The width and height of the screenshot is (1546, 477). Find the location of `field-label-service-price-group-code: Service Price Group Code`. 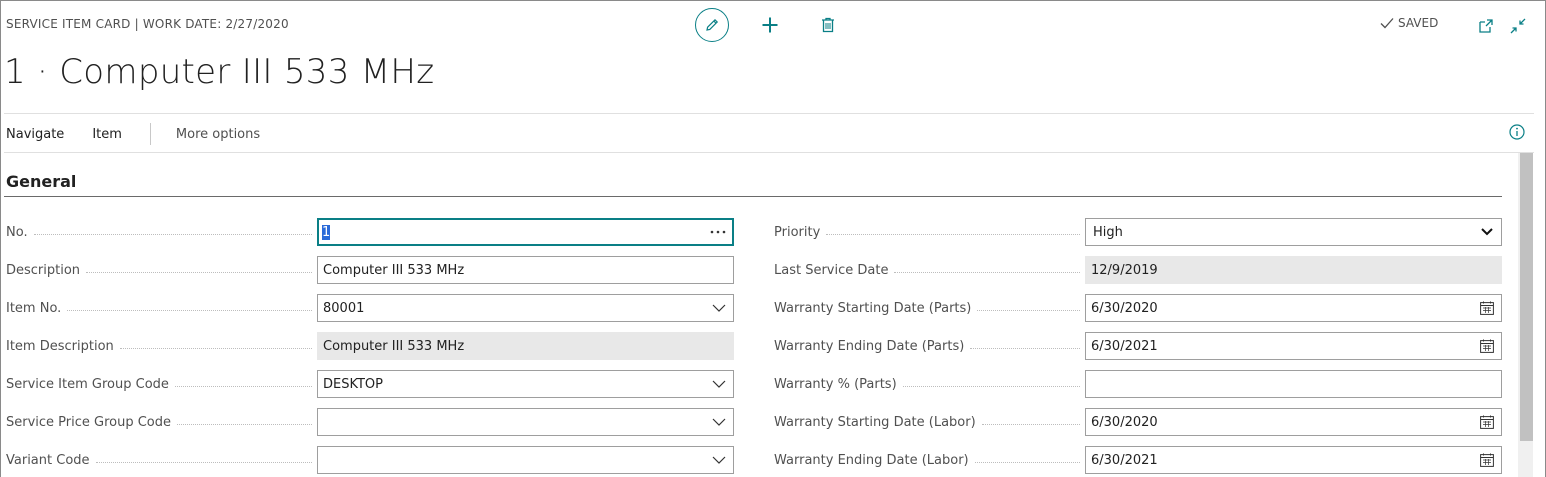

field-label-service-price-group-code: Service Price Group Code is located at coordinates (159, 422).